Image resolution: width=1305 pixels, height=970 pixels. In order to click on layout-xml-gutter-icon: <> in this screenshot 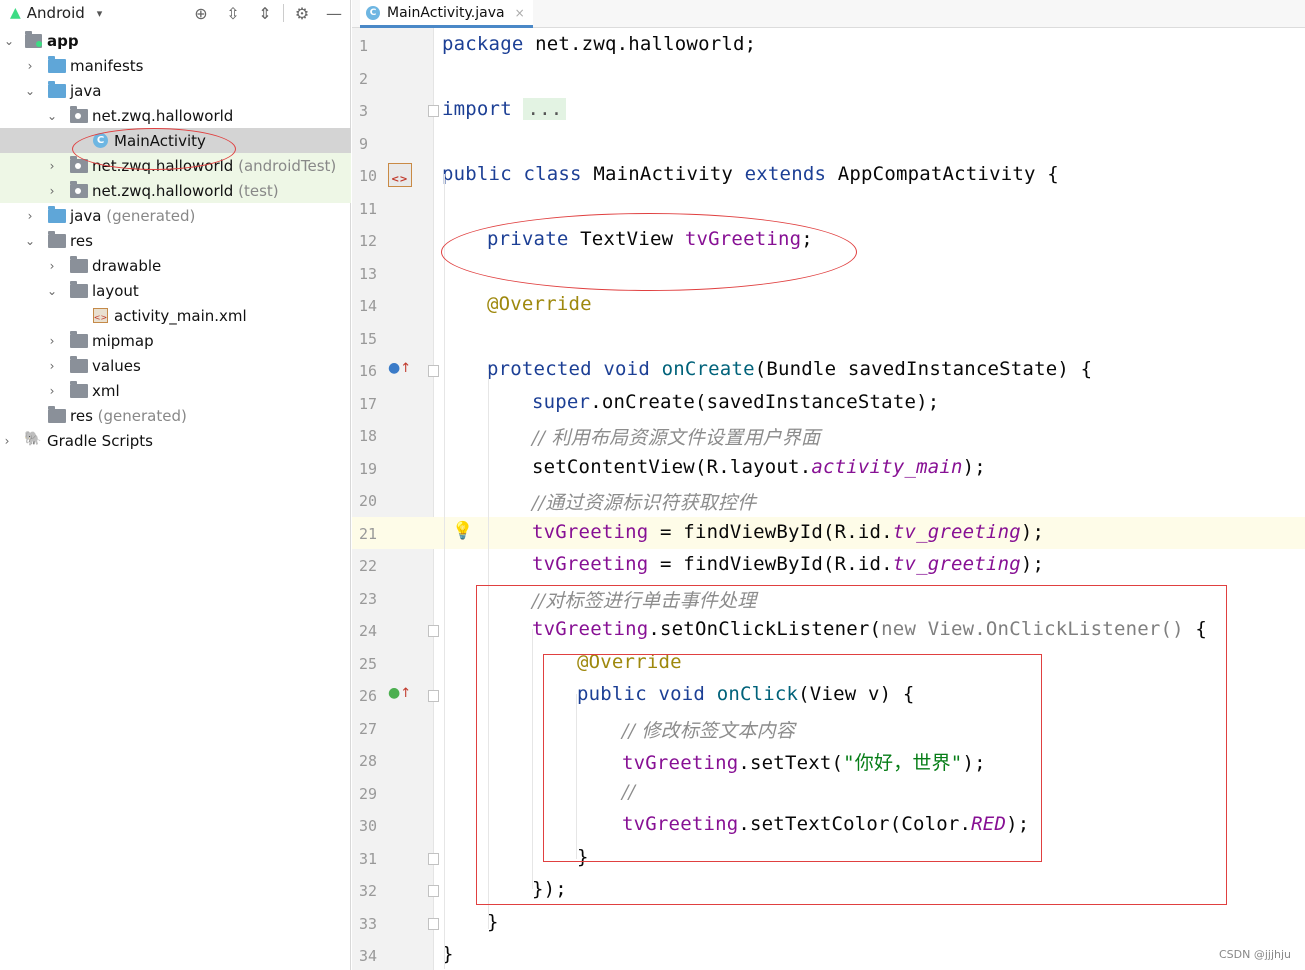, I will do `click(400, 175)`.